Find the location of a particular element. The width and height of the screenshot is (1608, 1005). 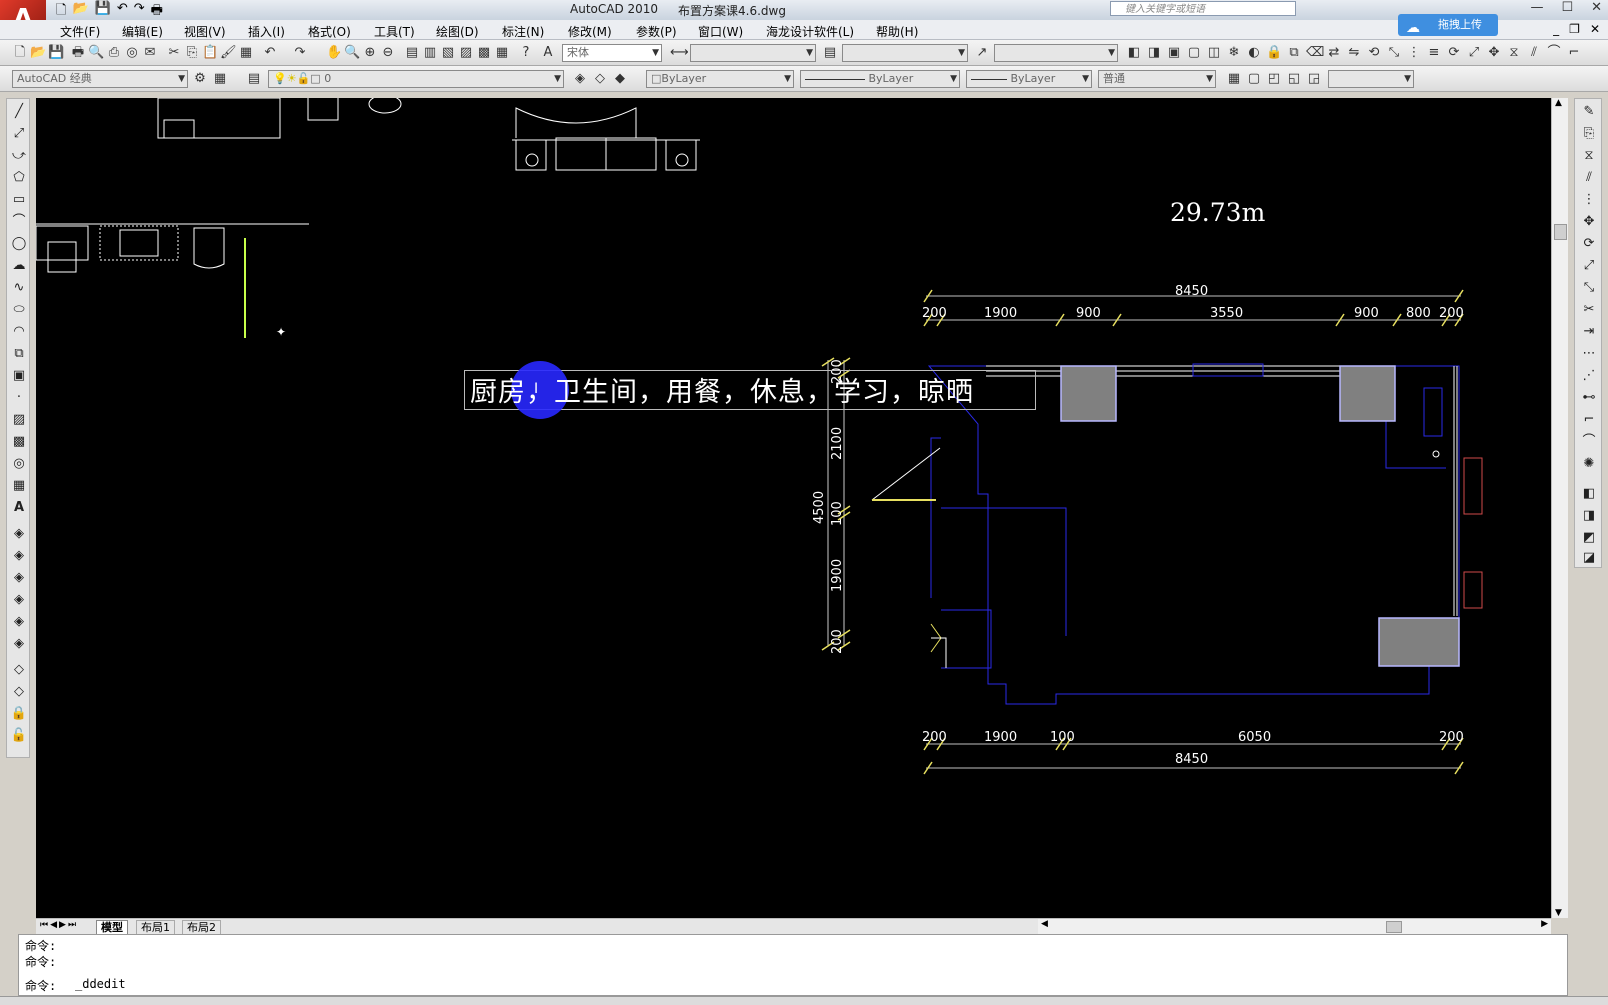

command-input: _ddedit is located at coordinates (100, 984).